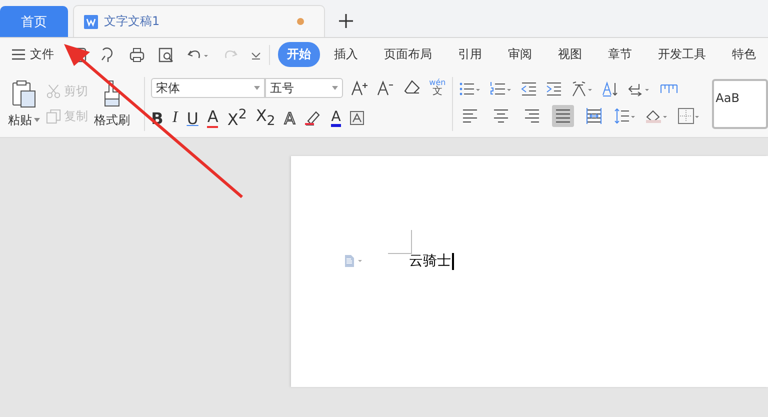 The height and width of the screenshot is (417, 768). Describe the element at coordinates (53, 116) in the screenshot. I see `copy-icon` at that location.